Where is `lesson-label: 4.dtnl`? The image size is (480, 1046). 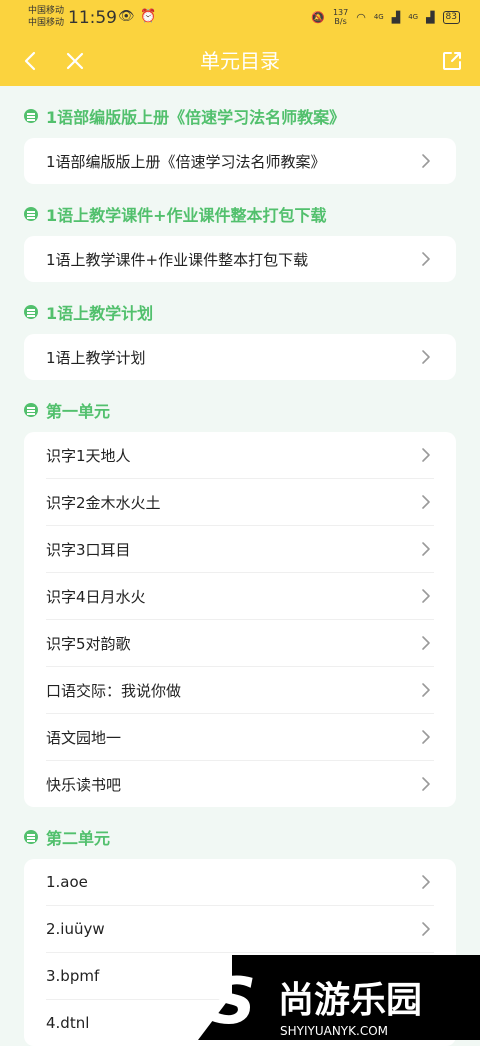
lesson-label: 4.dtnl is located at coordinates (68, 1023).